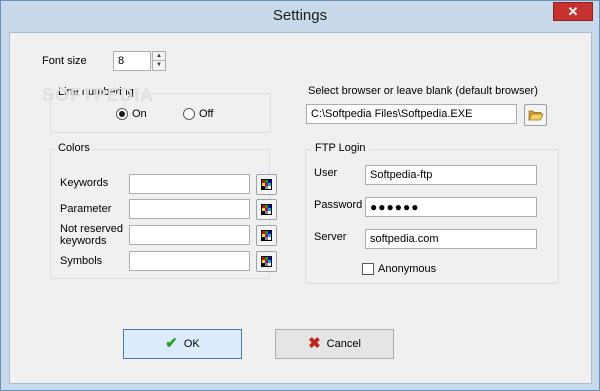 This screenshot has width=600, height=391. Describe the element at coordinates (330, 237) in the screenshot. I see `server-label: Server` at that location.